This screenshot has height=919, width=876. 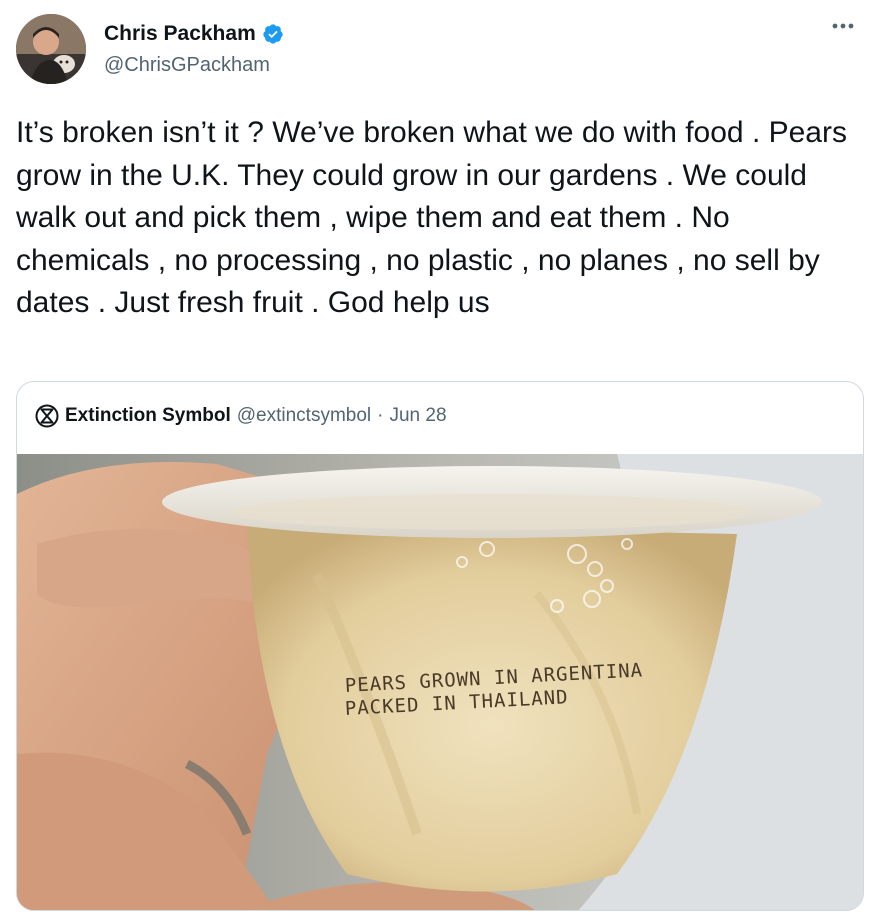 What do you see at coordinates (273, 34) in the screenshot?
I see `verified-badge-icon` at bounding box center [273, 34].